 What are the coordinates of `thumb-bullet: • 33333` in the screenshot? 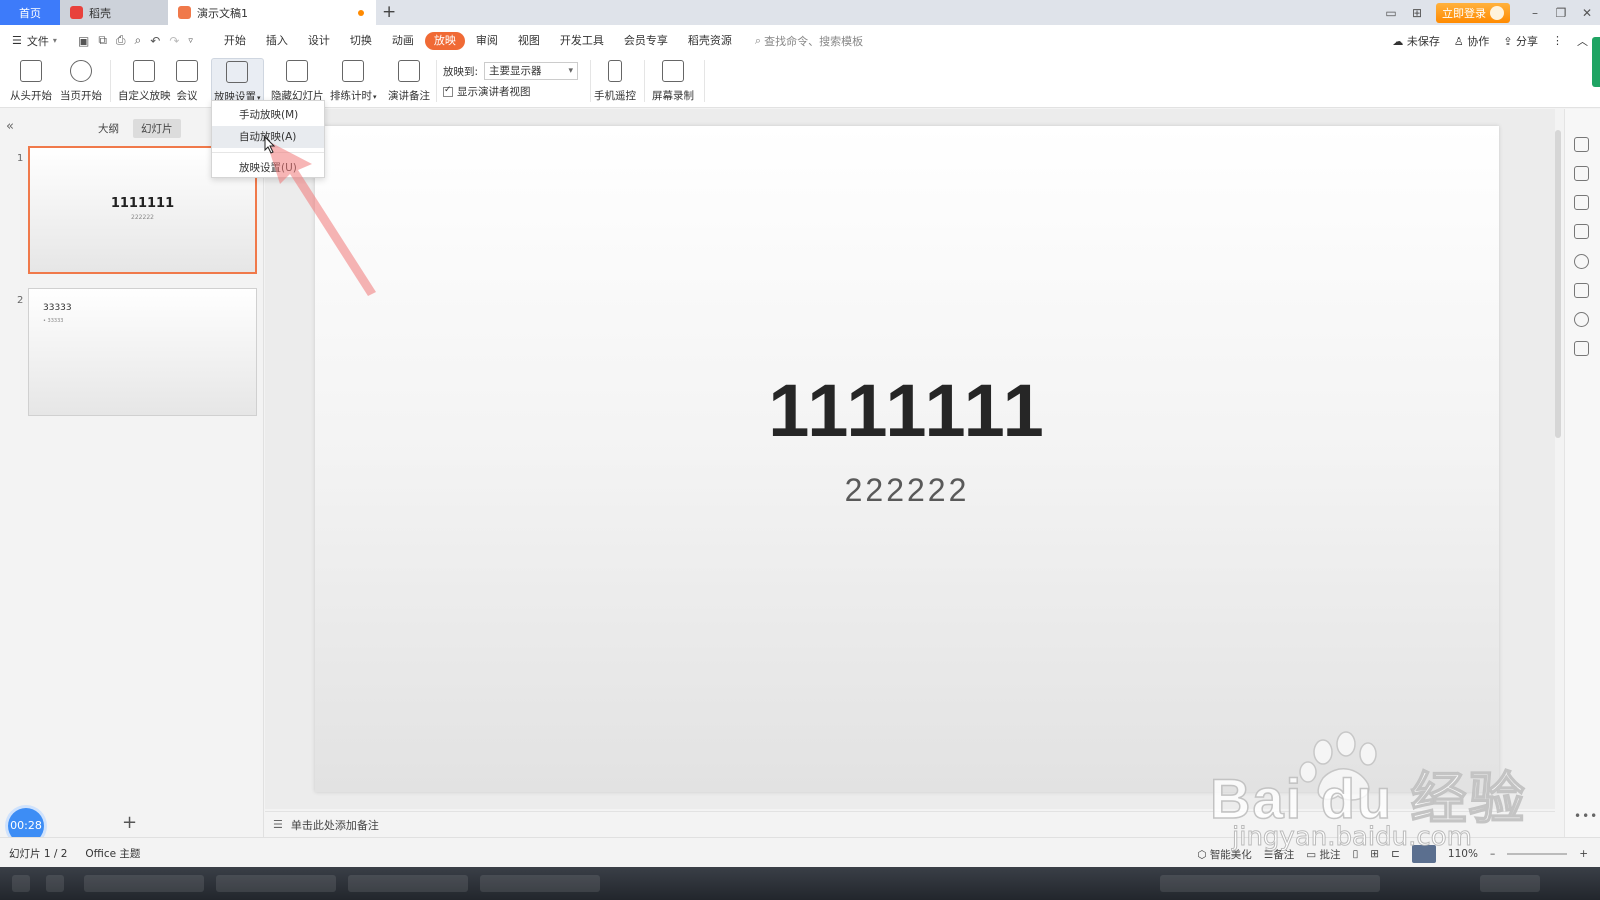 It's located at (53, 321).